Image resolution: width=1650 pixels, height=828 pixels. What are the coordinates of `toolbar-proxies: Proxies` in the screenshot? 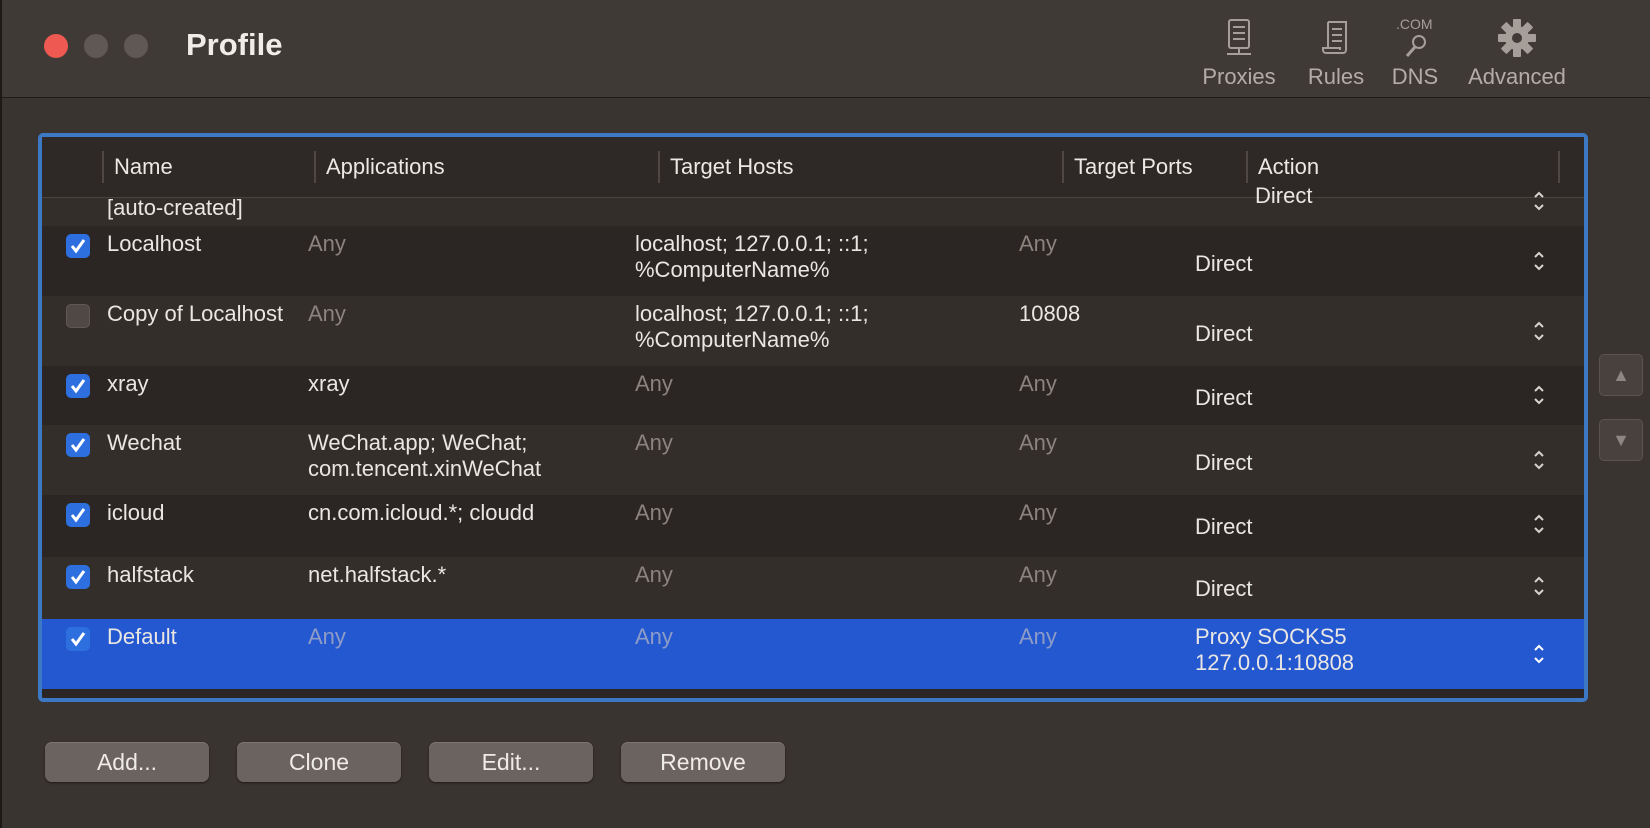 It's located at (1239, 52).